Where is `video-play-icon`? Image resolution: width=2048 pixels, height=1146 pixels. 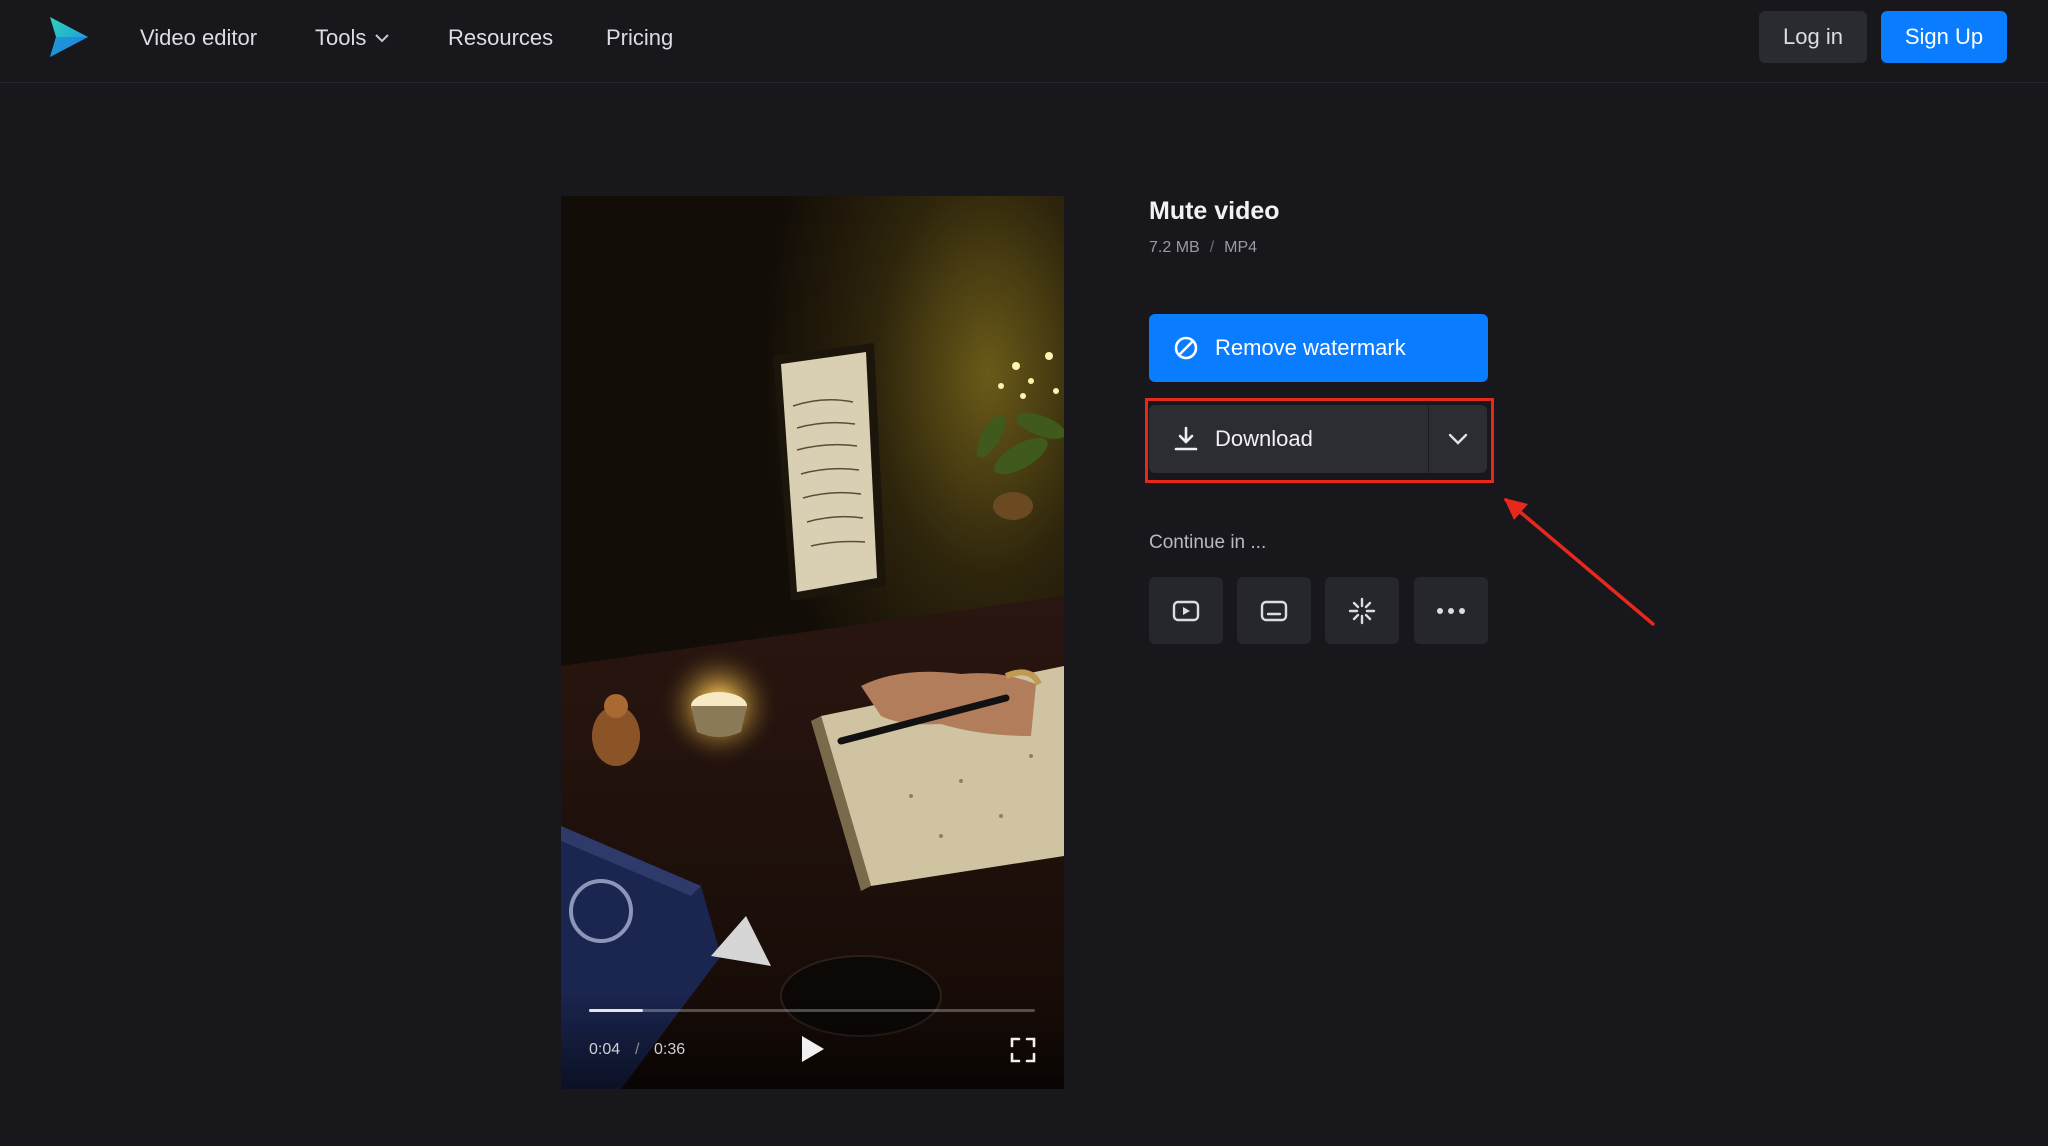
video-play-icon is located at coordinates (1186, 610).